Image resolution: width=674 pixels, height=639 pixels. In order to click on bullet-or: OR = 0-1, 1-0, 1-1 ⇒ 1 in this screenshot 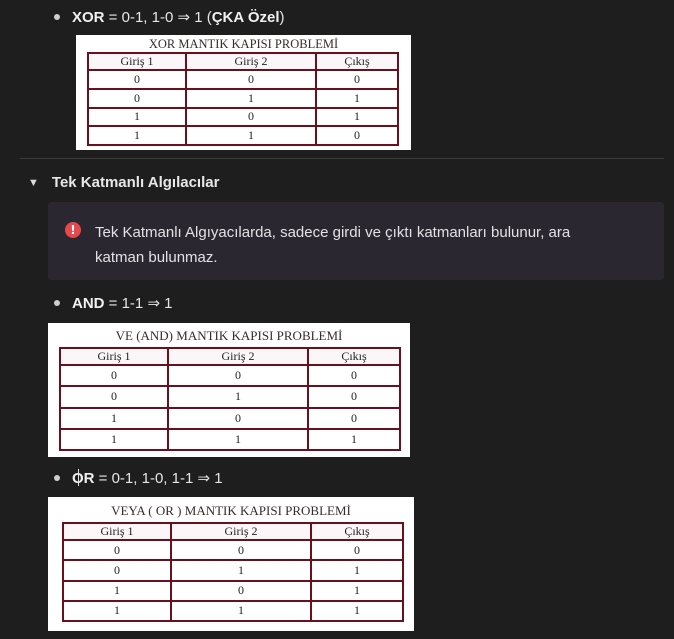, I will do `click(138, 478)`.